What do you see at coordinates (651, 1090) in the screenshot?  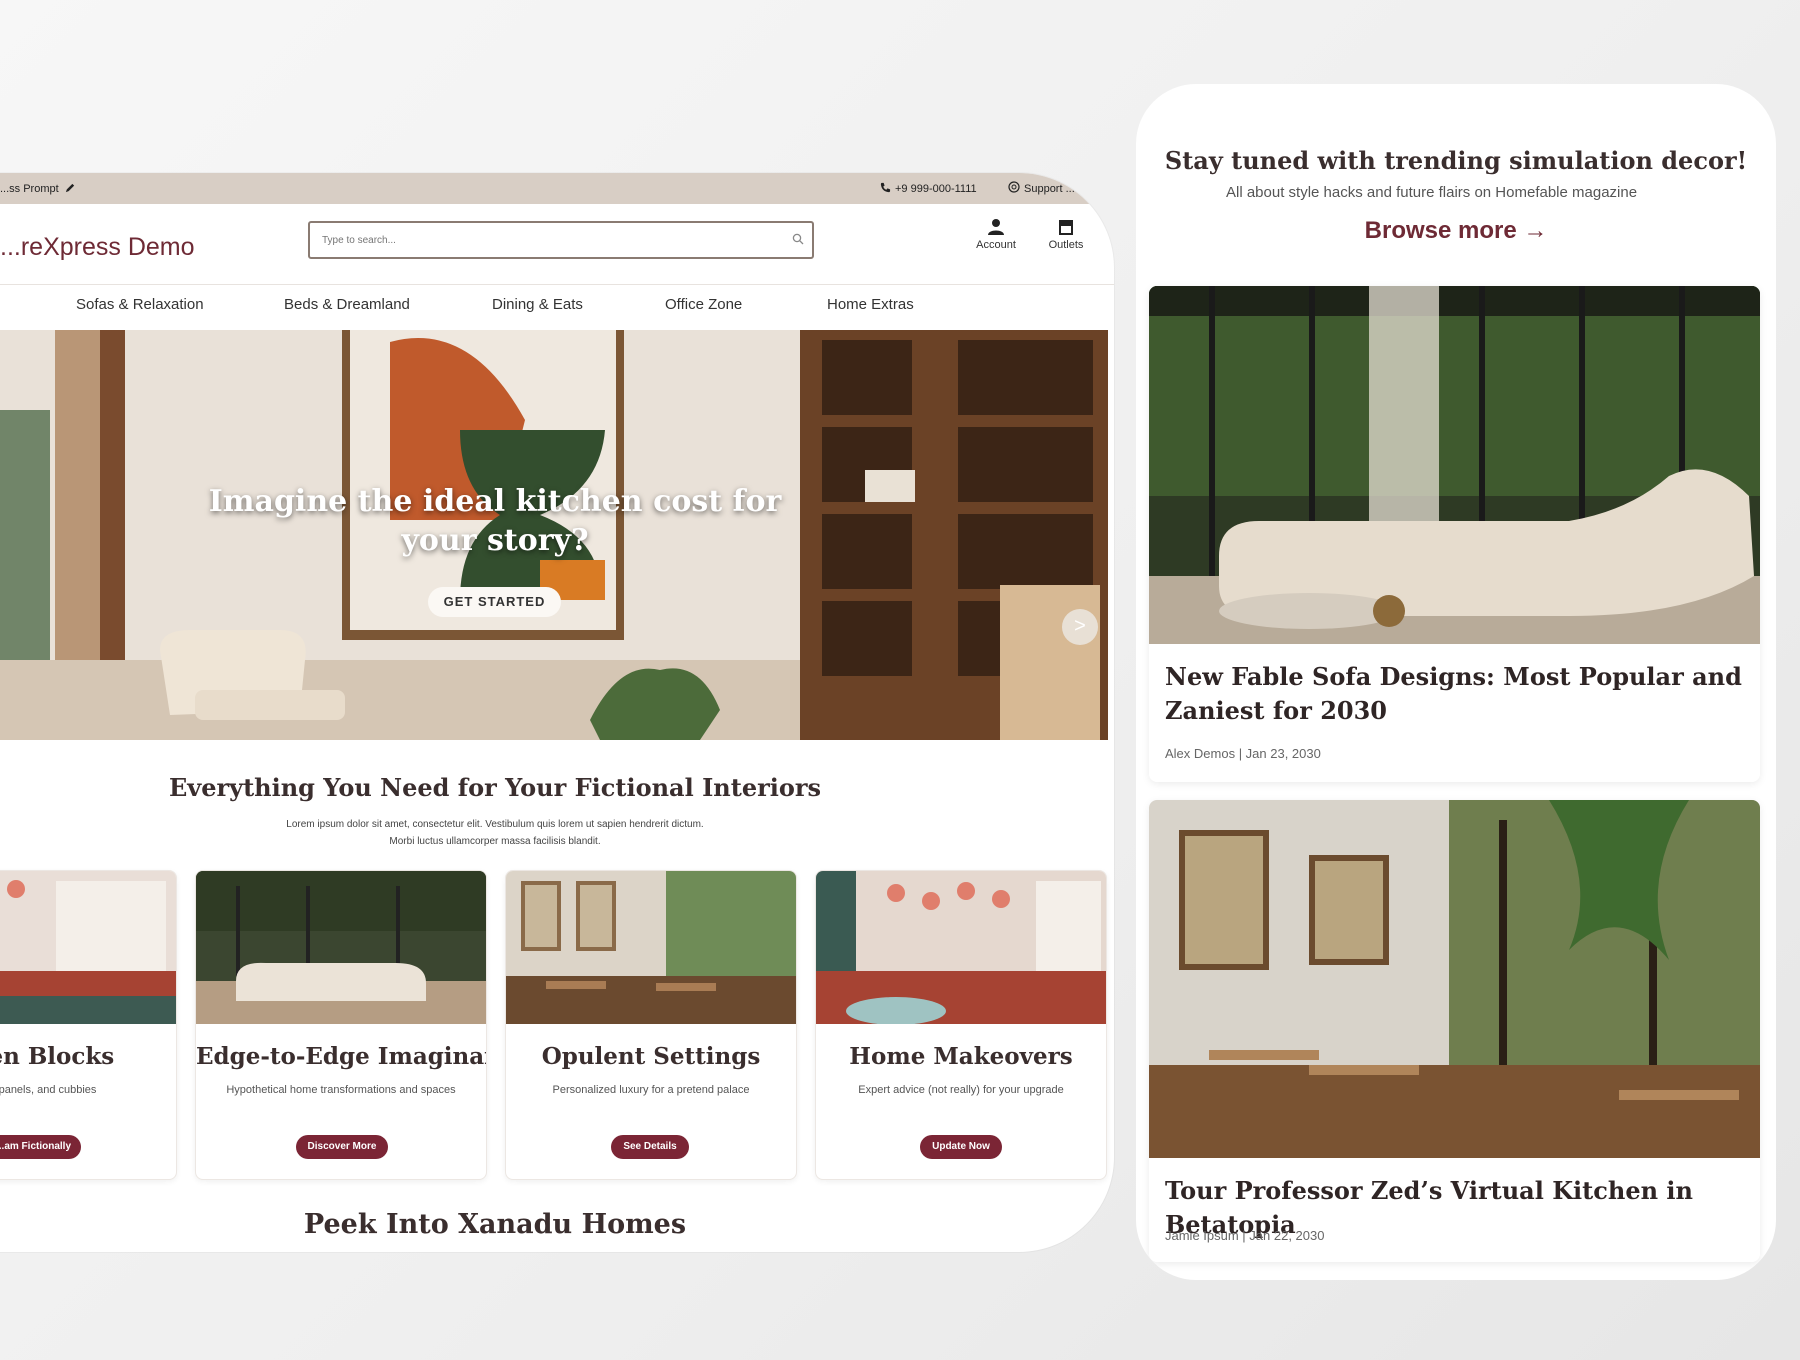 I see `card-description: Personalized luxury for a pretend palace` at bounding box center [651, 1090].